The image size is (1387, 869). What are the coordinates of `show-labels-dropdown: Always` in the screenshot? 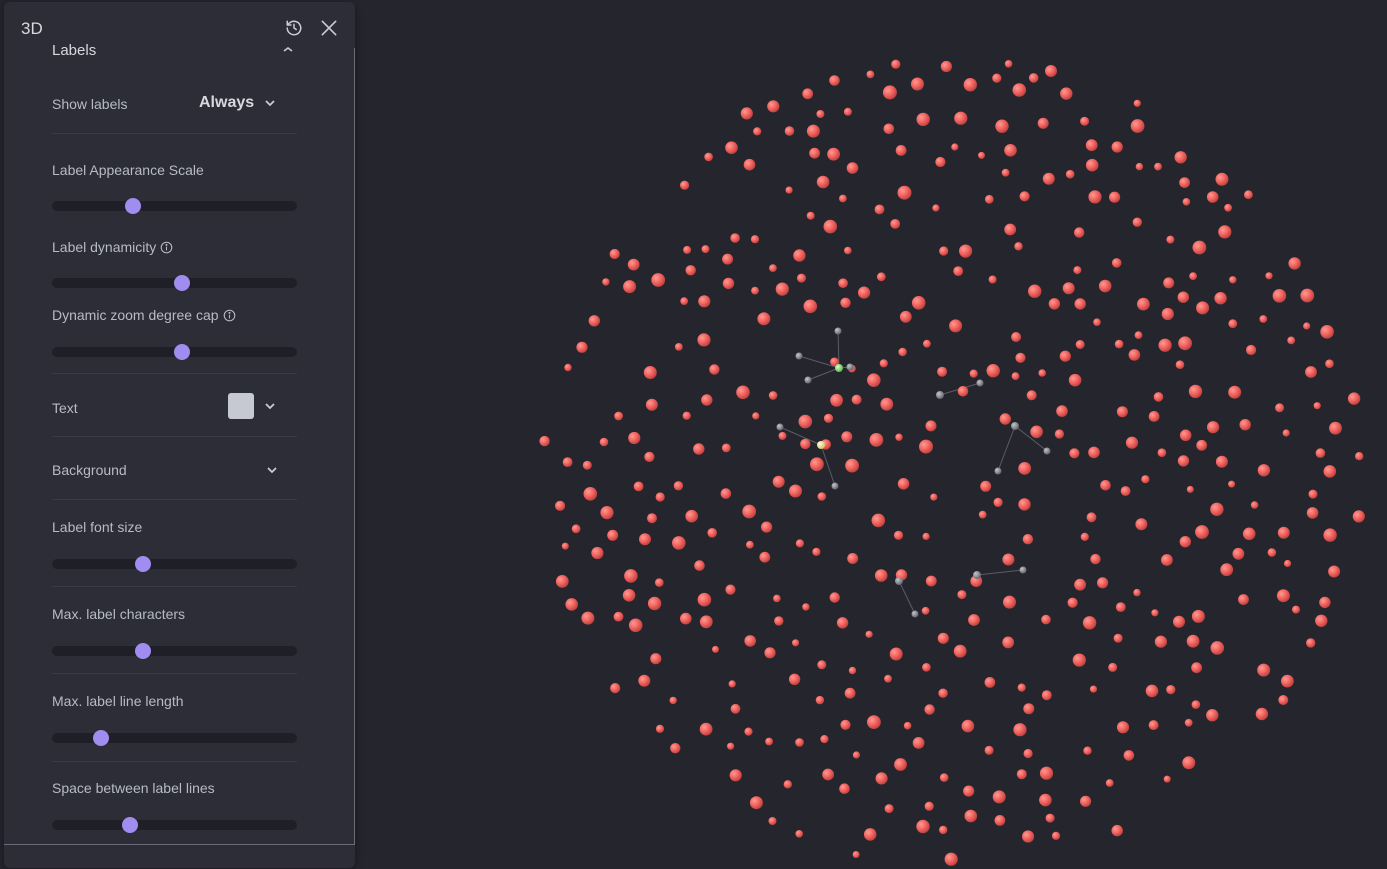 It's located at (237, 103).